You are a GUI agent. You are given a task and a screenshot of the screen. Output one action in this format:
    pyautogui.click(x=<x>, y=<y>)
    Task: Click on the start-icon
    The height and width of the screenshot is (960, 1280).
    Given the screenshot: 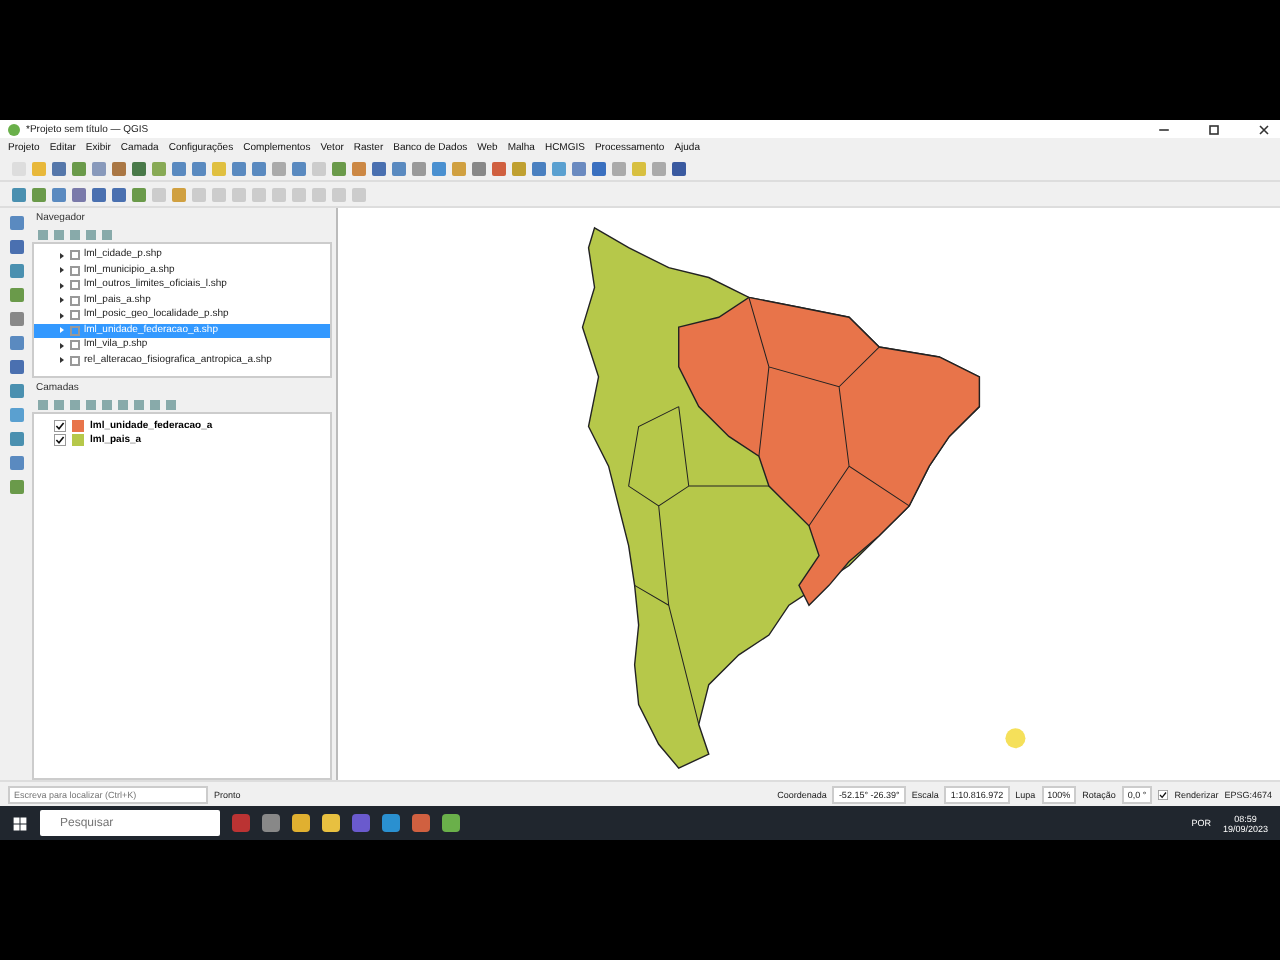 What is the action you would take?
    pyautogui.click(x=20, y=823)
    